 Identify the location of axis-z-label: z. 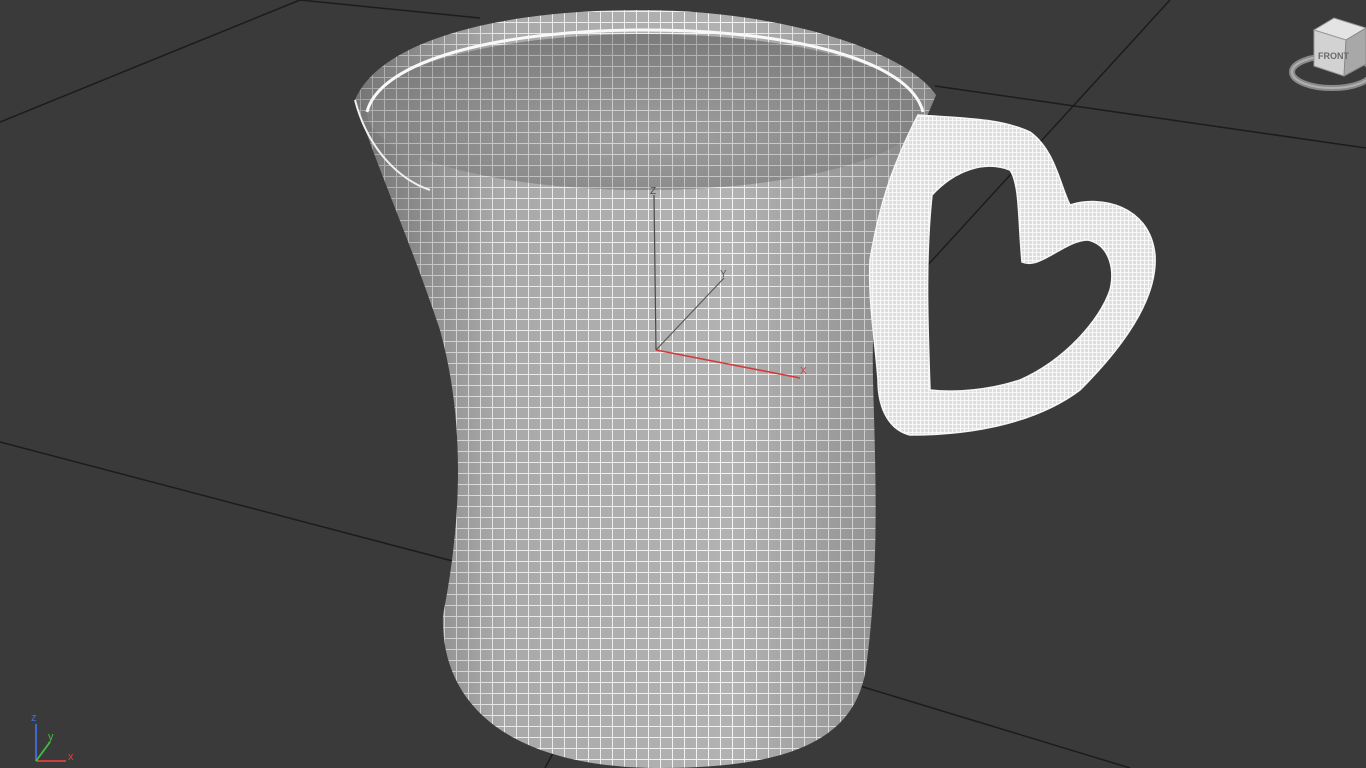
(34, 718).